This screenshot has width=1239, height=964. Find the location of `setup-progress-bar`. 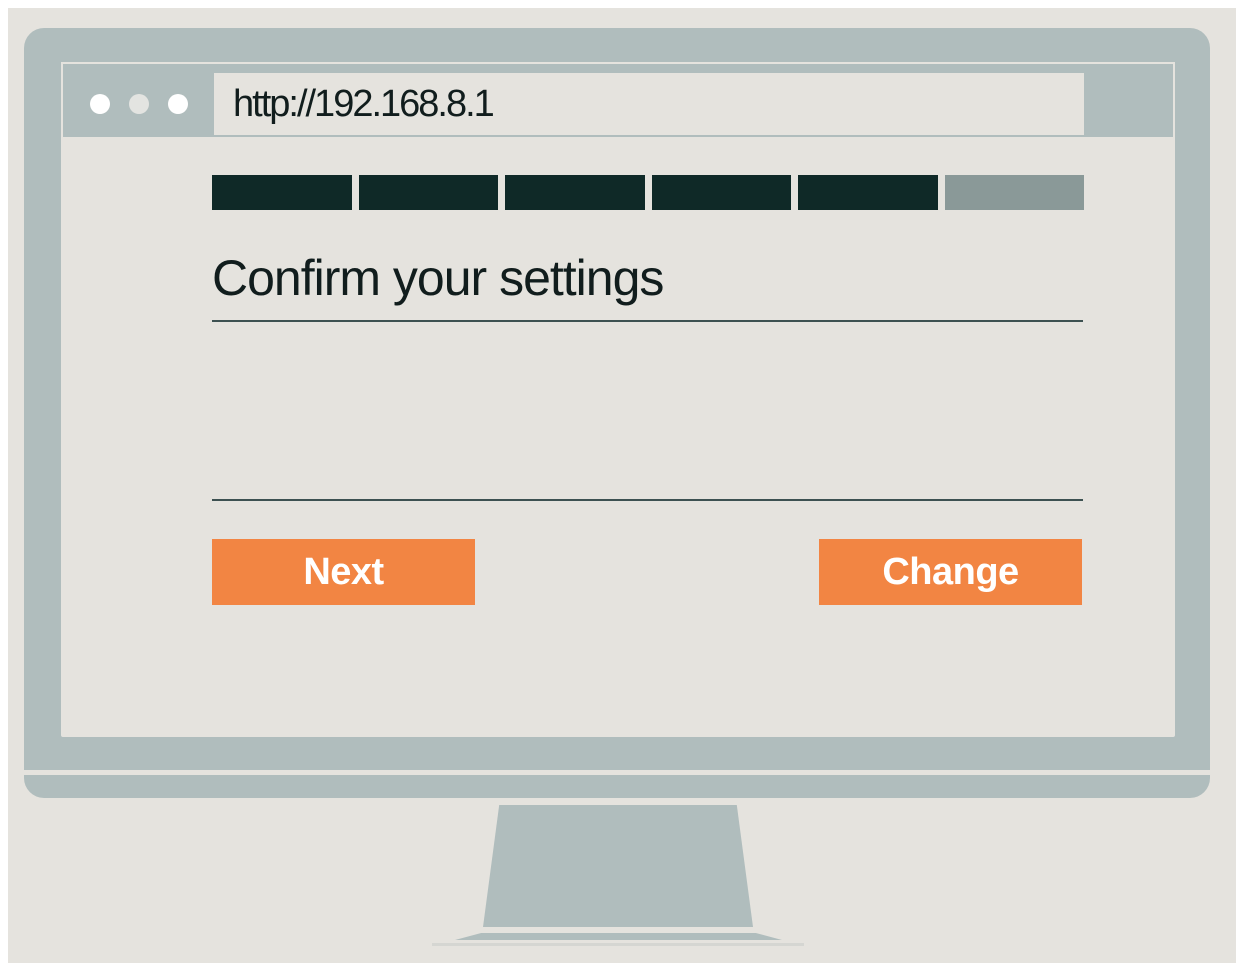

setup-progress-bar is located at coordinates (648, 192).